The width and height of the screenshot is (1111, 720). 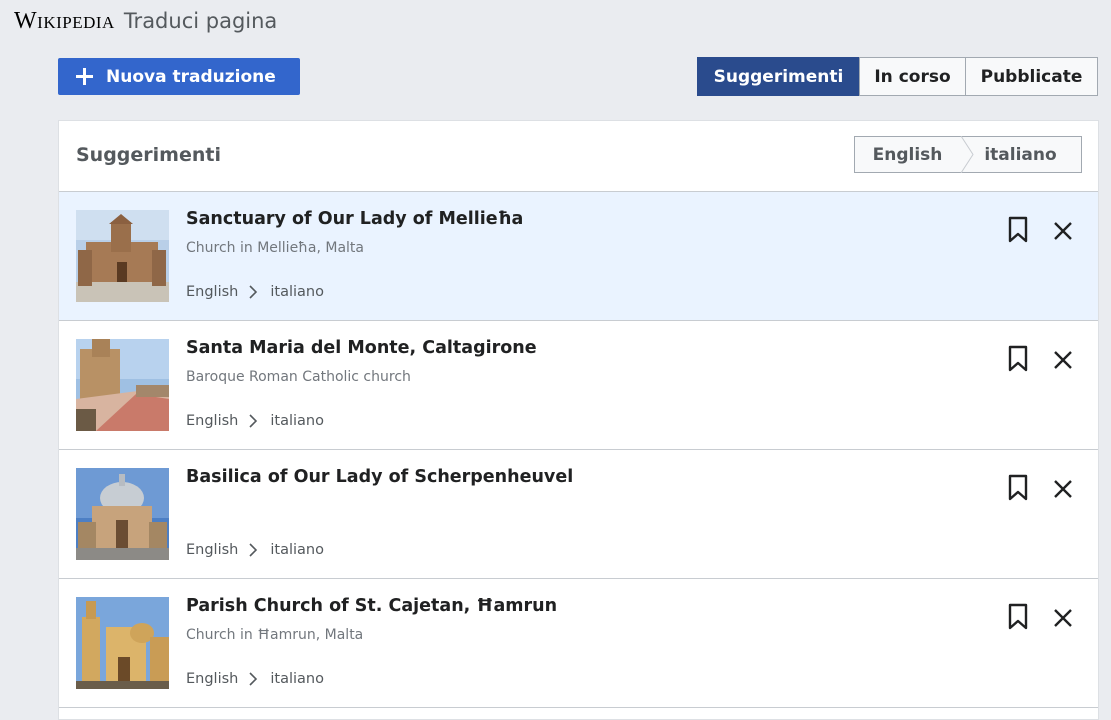 What do you see at coordinates (298, 377) in the screenshot?
I see `article-description: Baroque Roman Catholic church` at bounding box center [298, 377].